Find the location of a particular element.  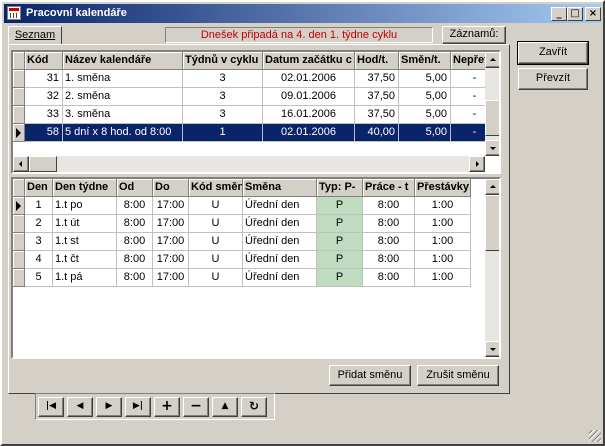

calendars-vertical-scrollbar is located at coordinates (492, 104).